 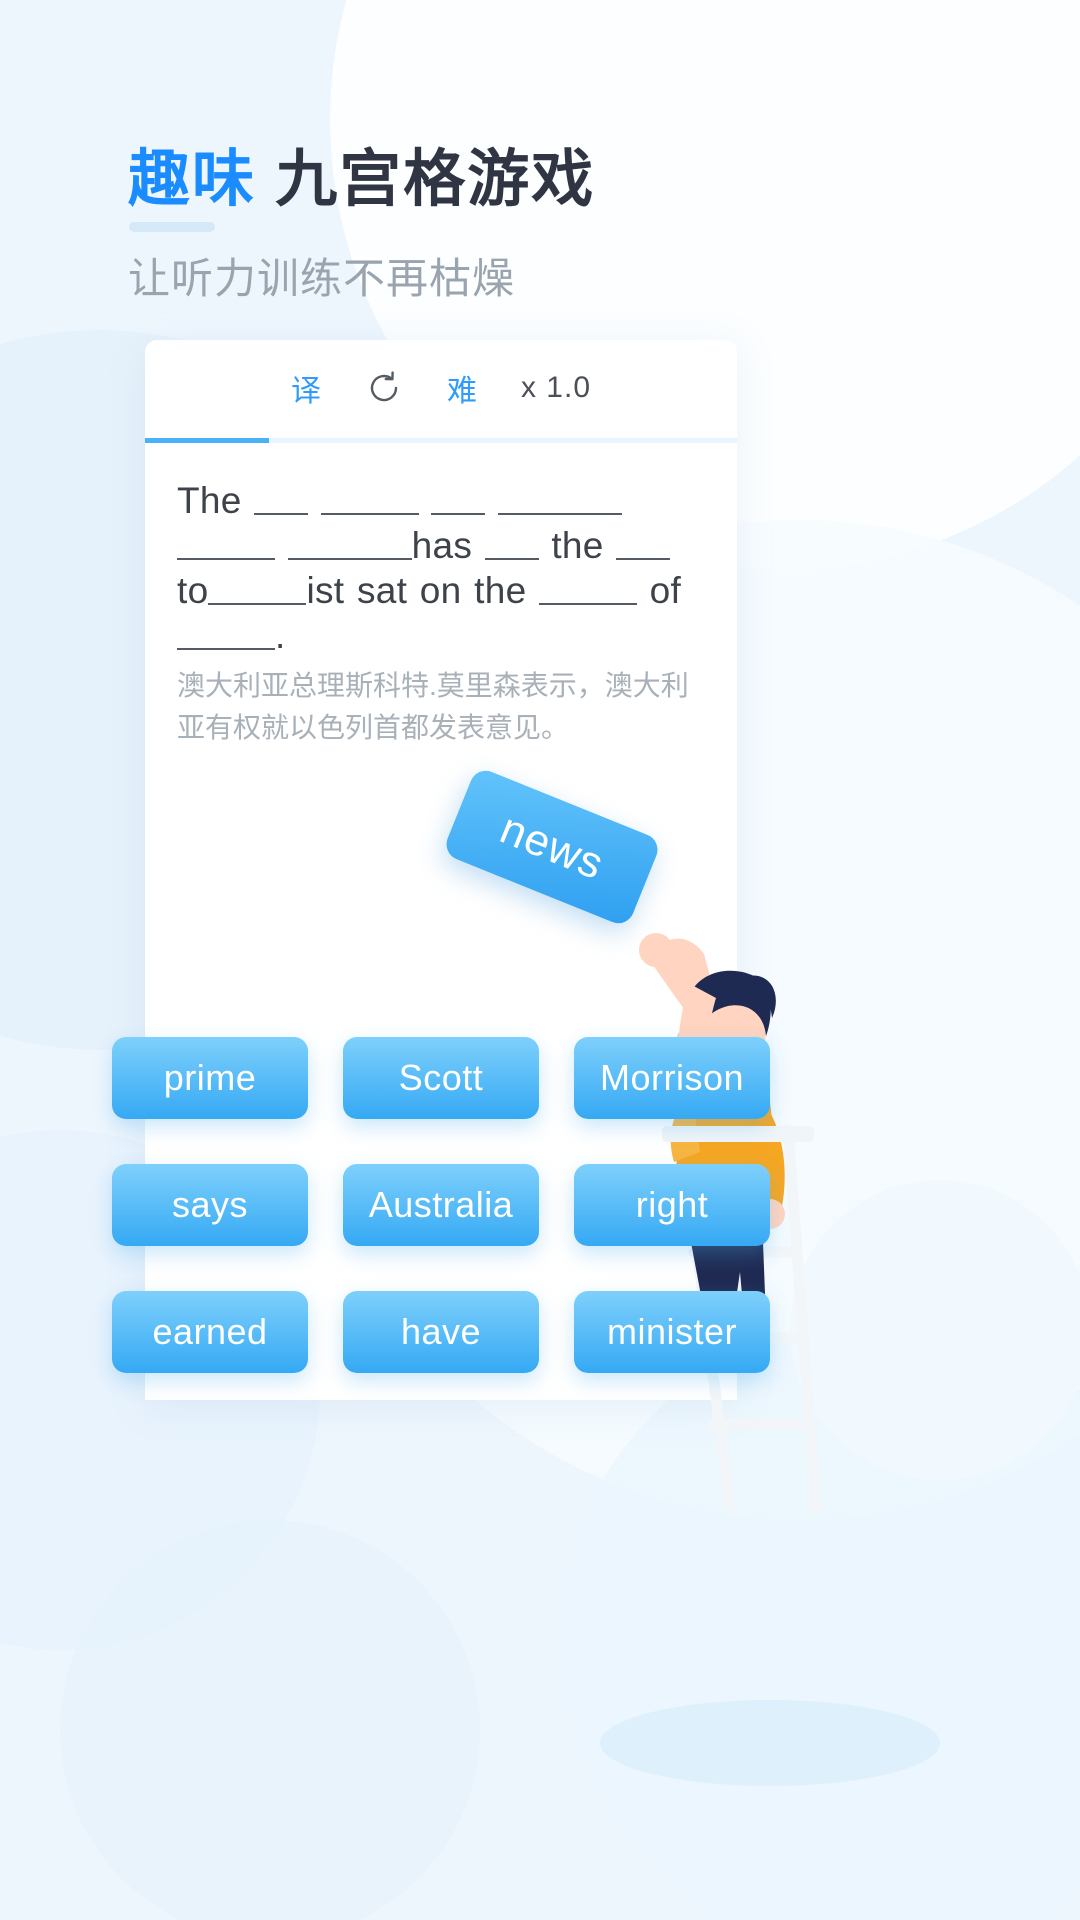 I want to click on cloze-word: The, so click(x=209, y=500).